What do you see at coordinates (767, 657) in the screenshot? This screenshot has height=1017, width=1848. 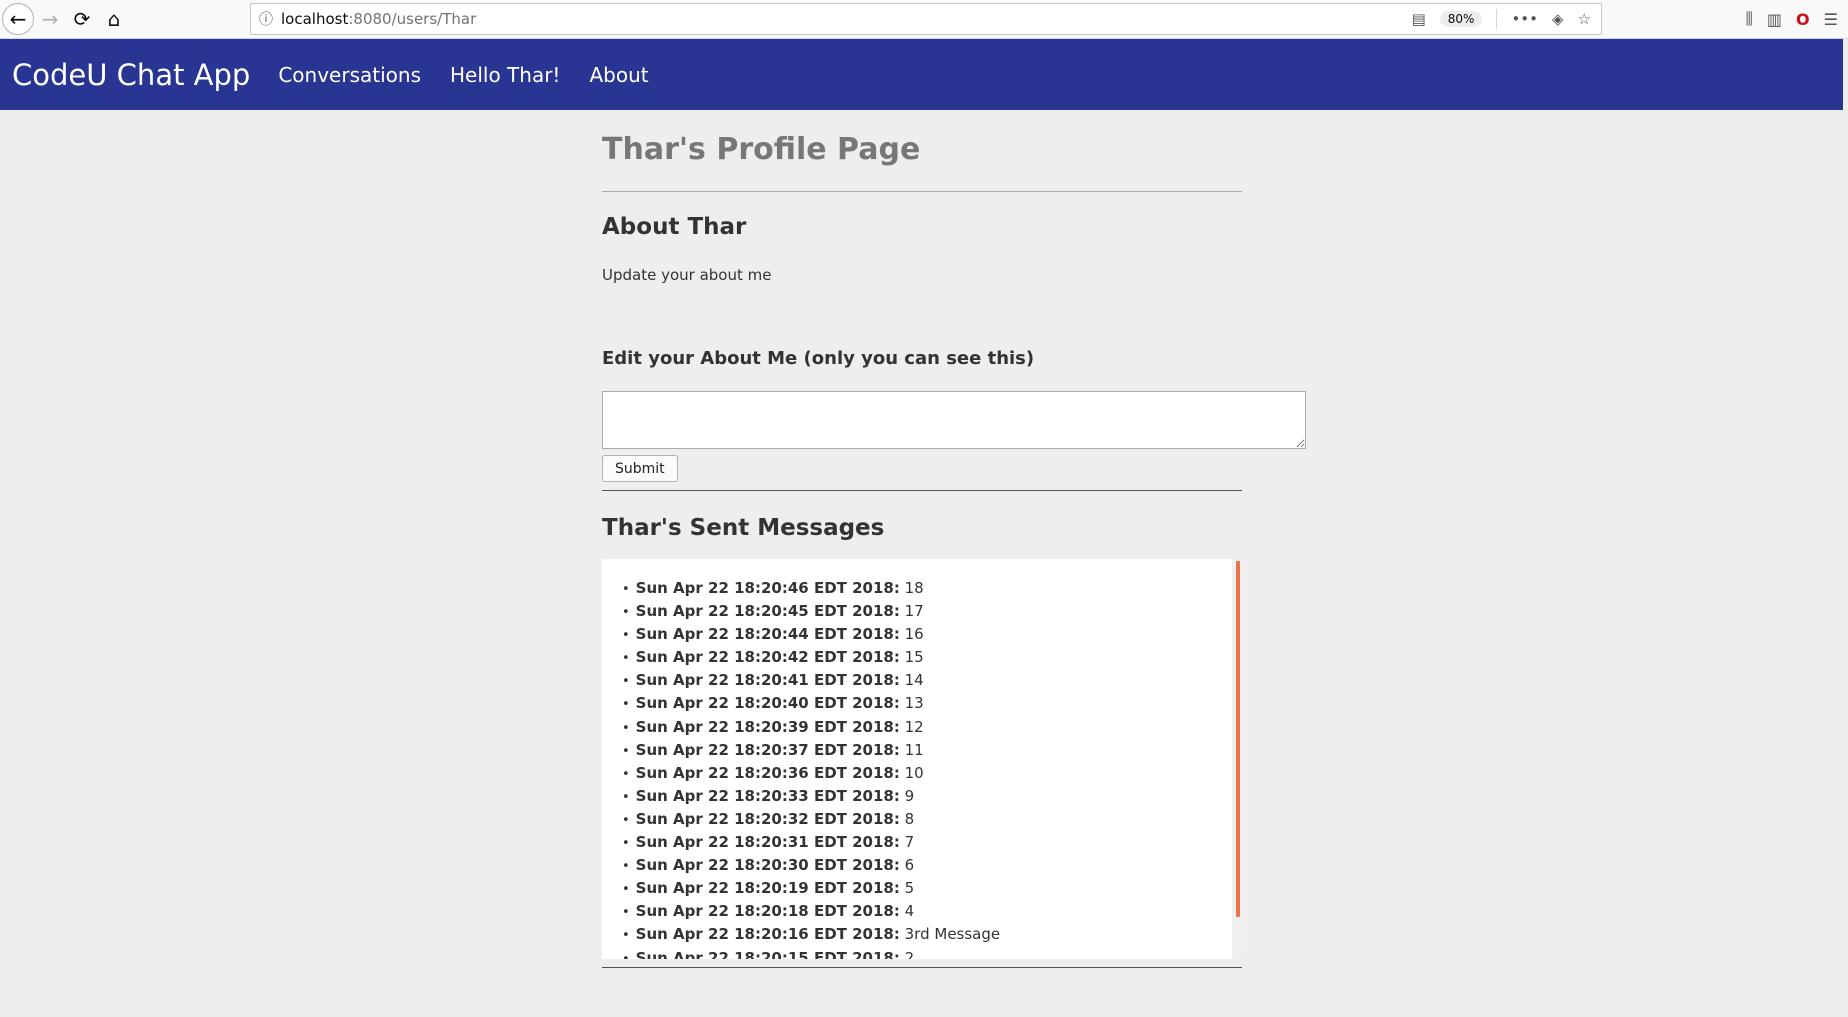 I see `message-timestamp: Sun Apr 22 18:20:42 EDT 2018:` at bounding box center [767, 657].